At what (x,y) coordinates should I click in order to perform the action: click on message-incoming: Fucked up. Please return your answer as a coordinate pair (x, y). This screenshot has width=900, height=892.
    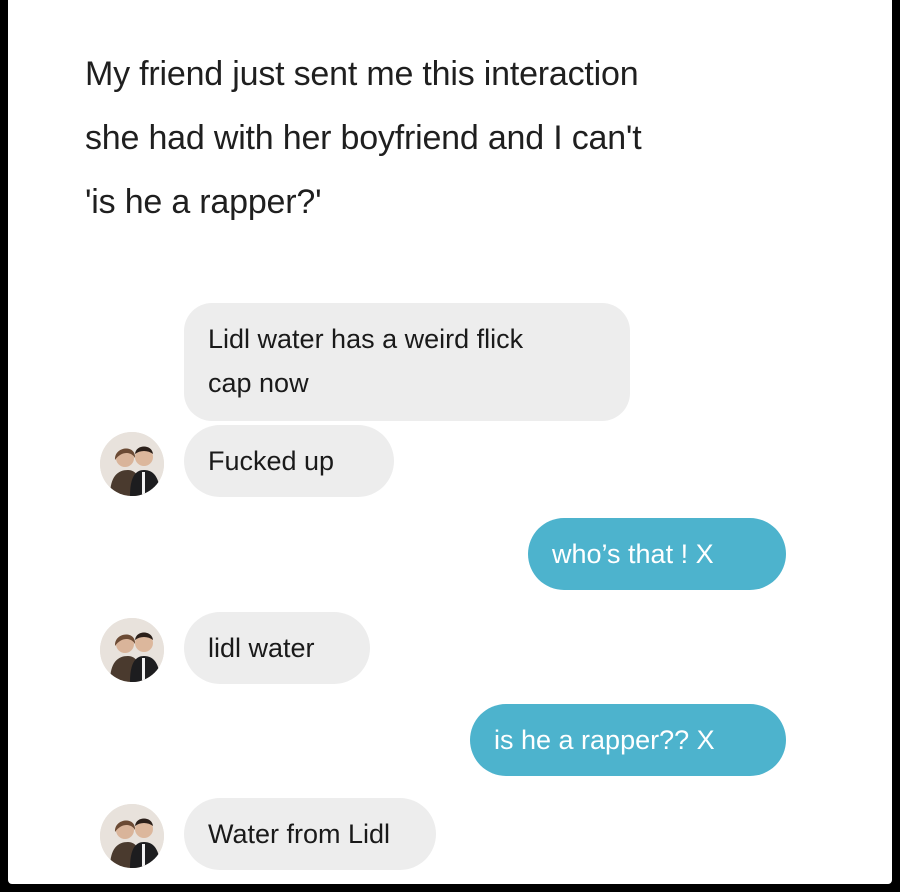
    Looking at the image, I should click on (289, 461).